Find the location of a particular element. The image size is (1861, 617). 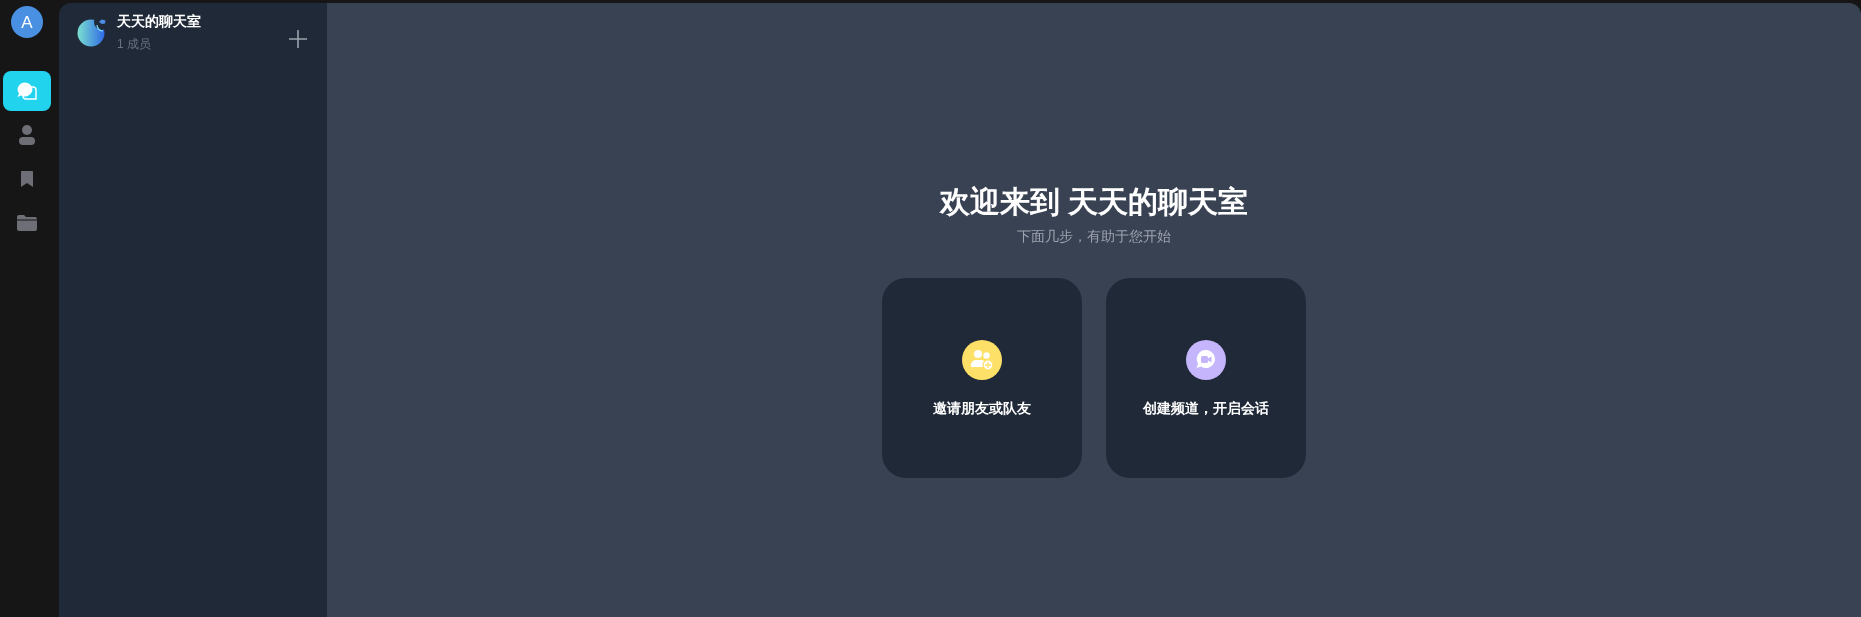

add-button is located at coordinates (298, 39).